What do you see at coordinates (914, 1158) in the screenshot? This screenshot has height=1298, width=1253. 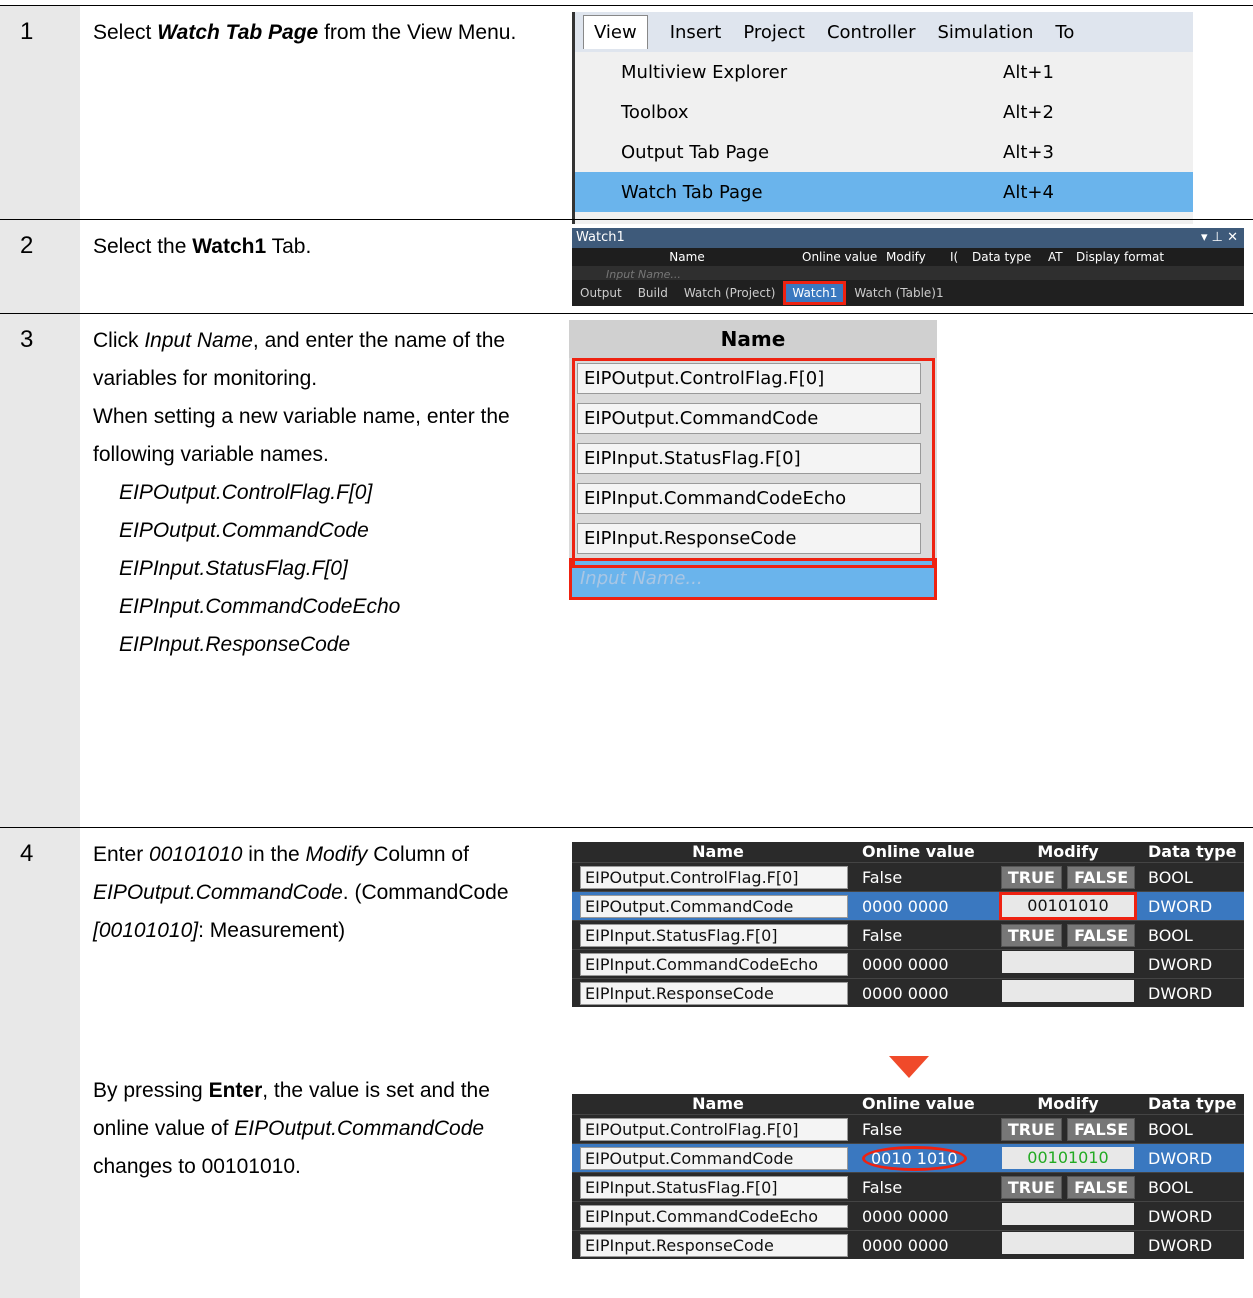 I see `online-value: 0010 1010` at bounding box center [914, 1158].